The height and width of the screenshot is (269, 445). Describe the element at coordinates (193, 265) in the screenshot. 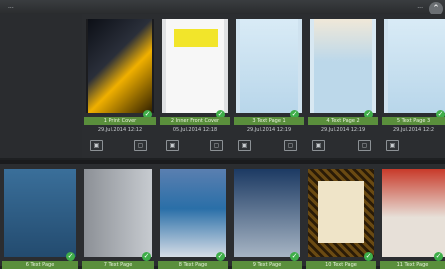

I see `page-label: 8 Text Page` at that location.